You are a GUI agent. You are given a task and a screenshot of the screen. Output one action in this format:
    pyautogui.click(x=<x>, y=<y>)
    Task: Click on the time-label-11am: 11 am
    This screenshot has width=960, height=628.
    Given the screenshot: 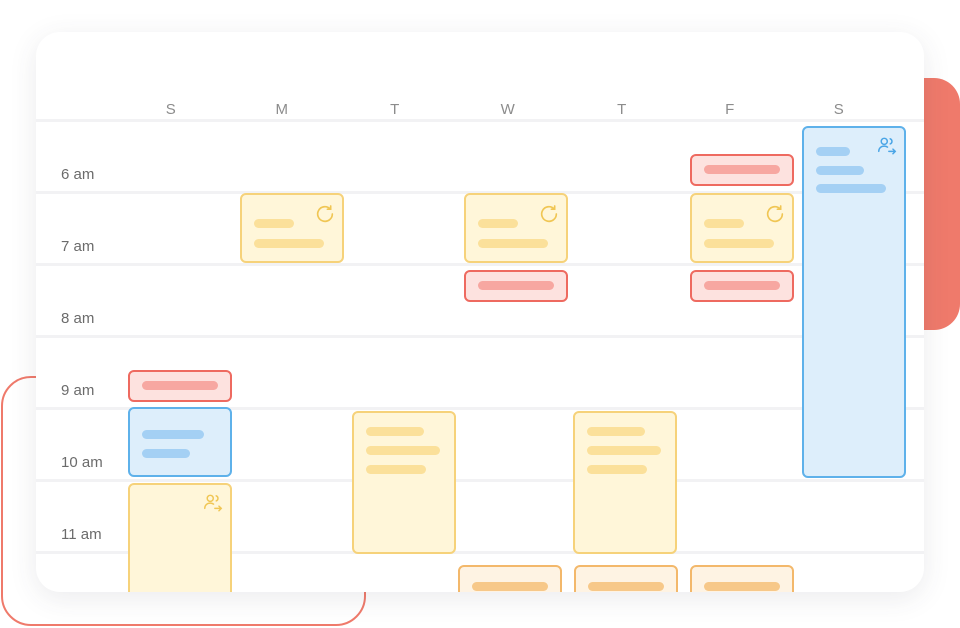 What is the action you would take?
    pyautogui.click(x=81, y=534)
    